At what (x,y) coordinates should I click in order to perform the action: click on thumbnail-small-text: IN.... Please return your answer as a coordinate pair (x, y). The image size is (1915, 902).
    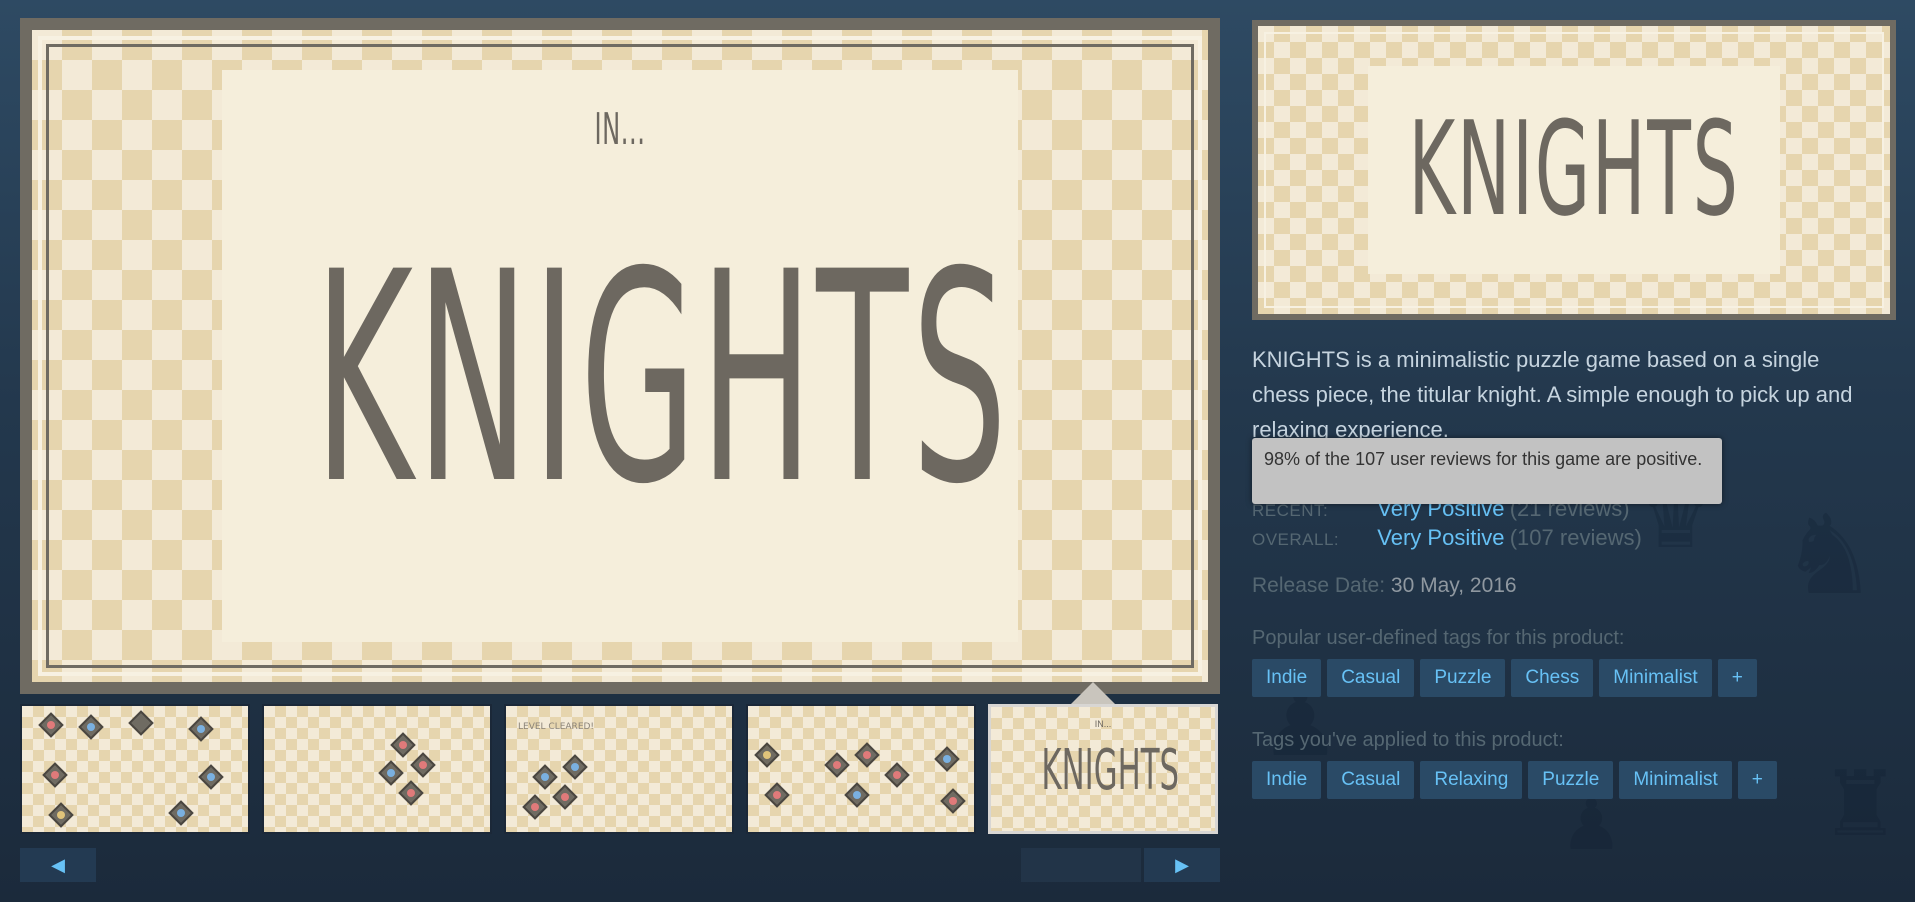
    Looking at the image, I should click on (1103, 724).